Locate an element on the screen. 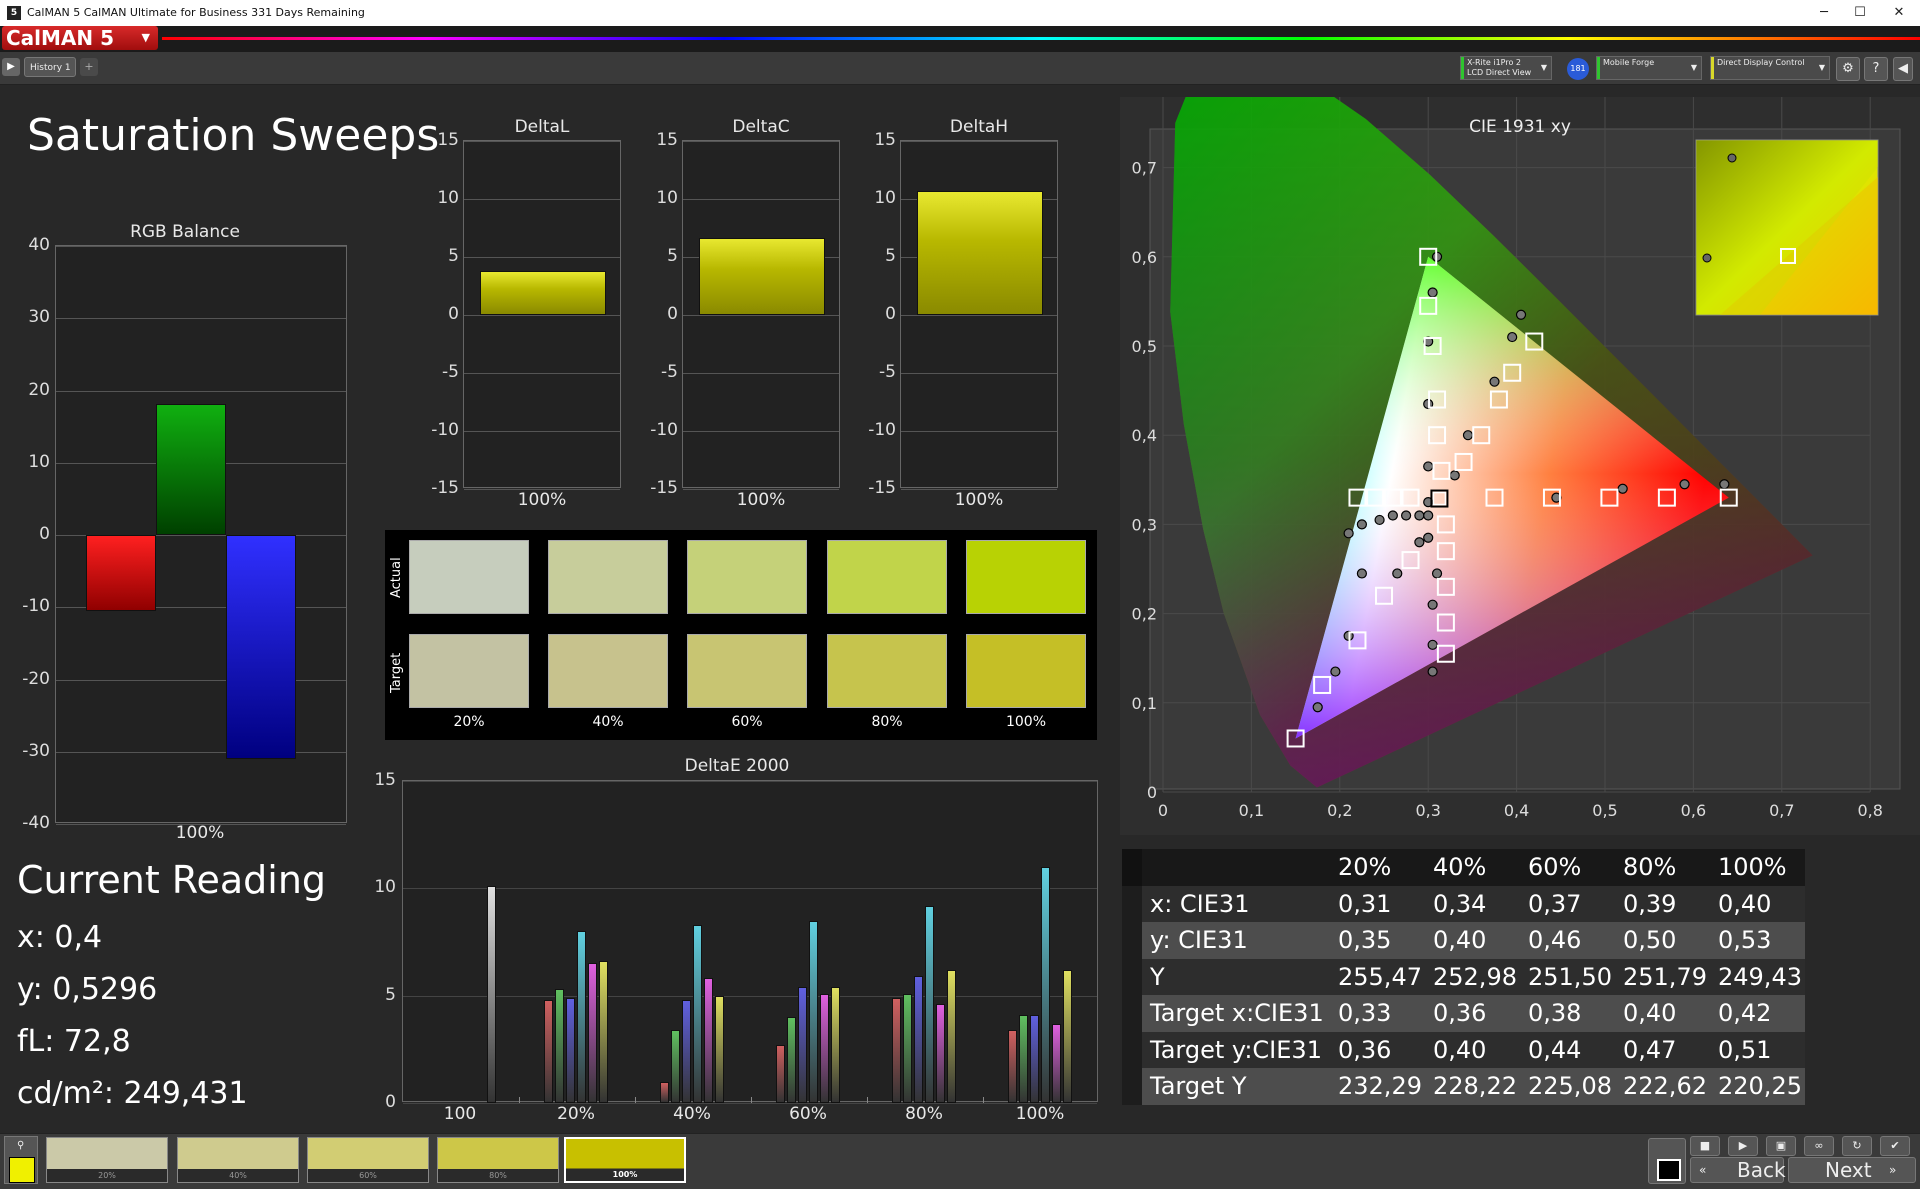 This screenshot has width=1920, height=1189. save-icon: ▣ is located at coordinates (1781, 1145).